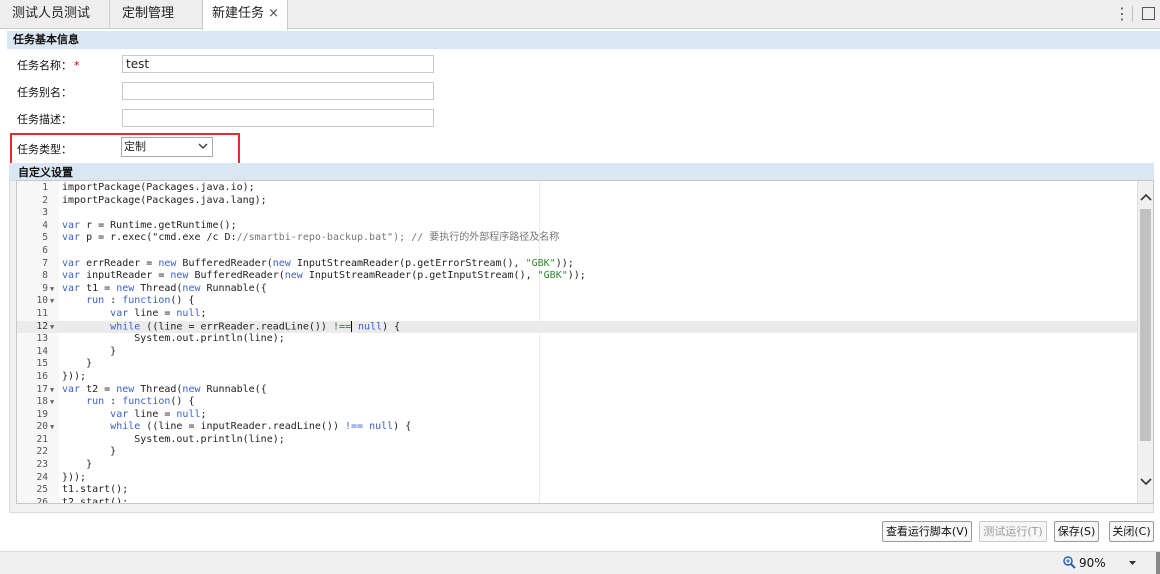  I want to click on task-type-label: 任务类型：, so click(44, 149).